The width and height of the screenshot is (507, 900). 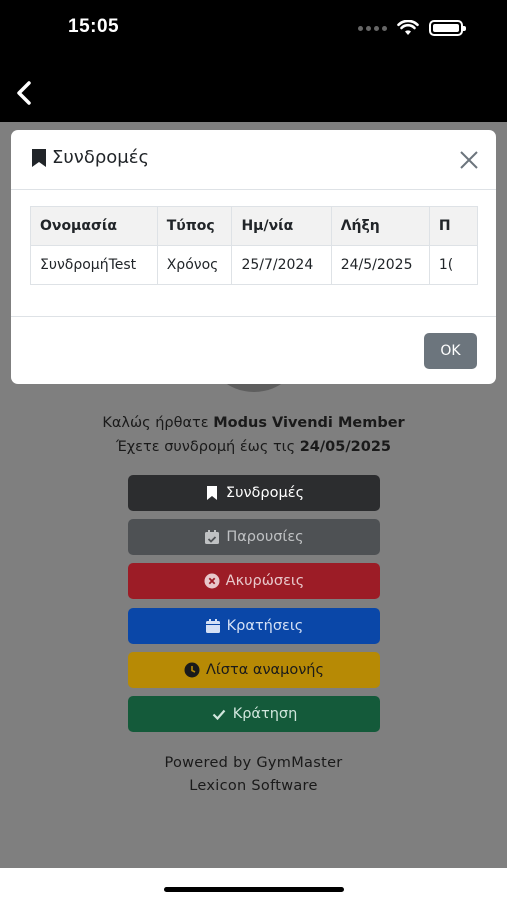 I want to click on modal-title: Συνδρομές, so click(x=89, y=157).